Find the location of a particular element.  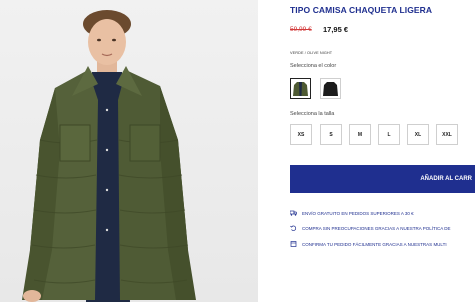

color-swatch-black is located at coordinates (330, 88).